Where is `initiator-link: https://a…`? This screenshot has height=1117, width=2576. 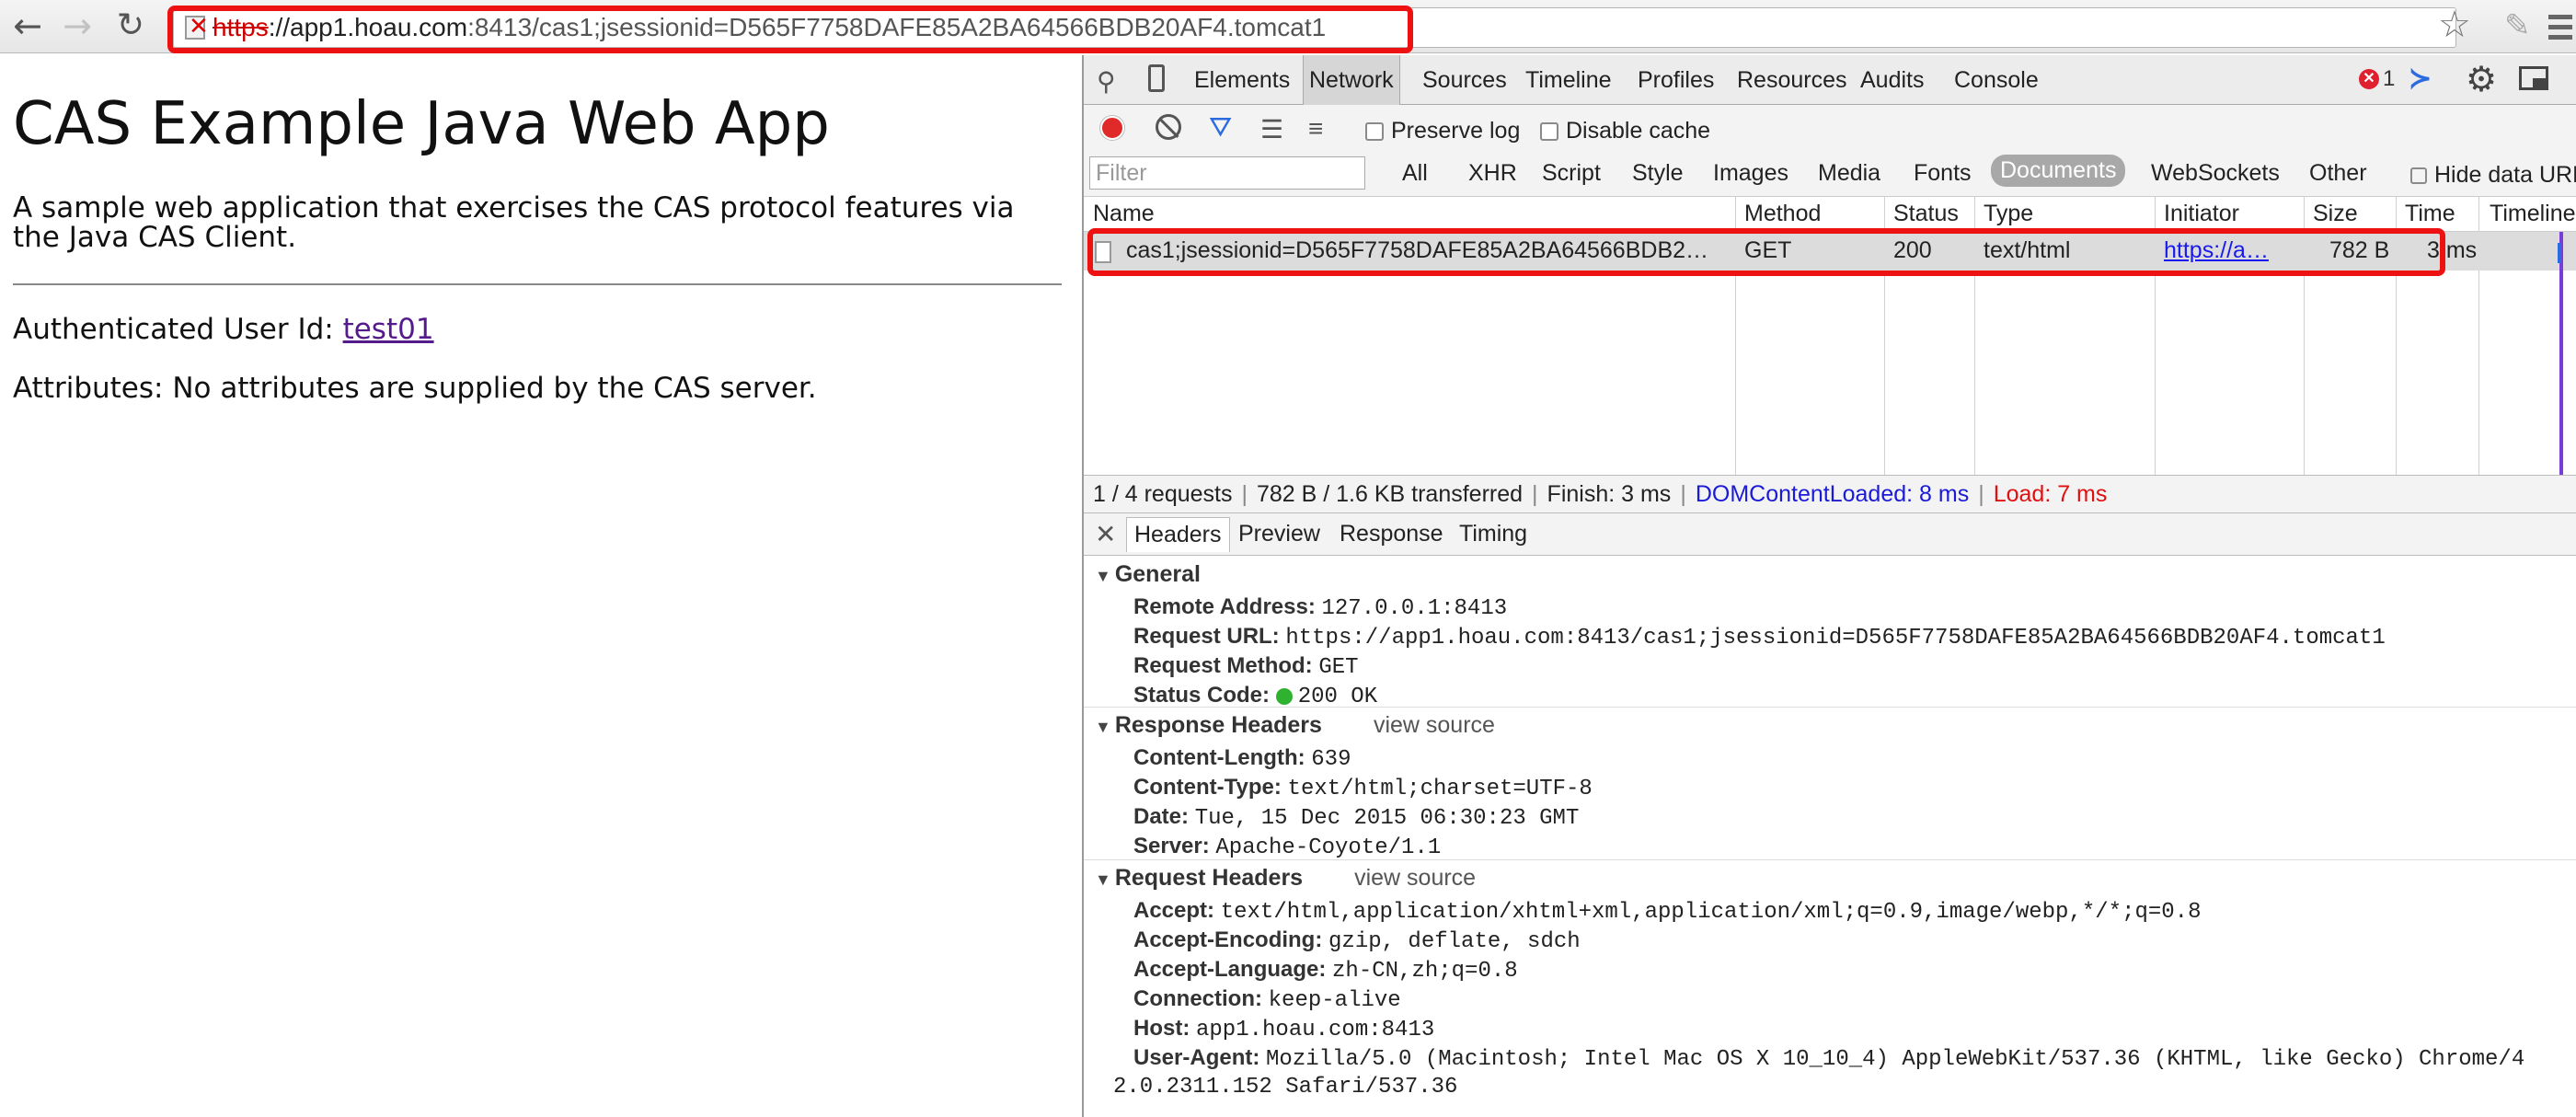
initiator-link: https://a… is located at coordinates (2216, 250).